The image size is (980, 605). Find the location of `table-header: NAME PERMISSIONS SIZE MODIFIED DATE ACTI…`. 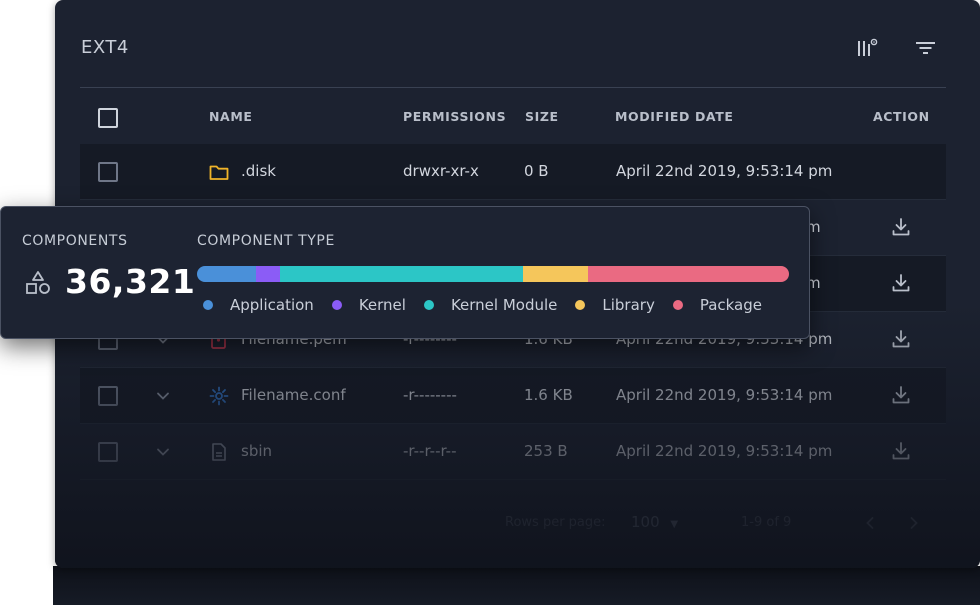

table-header: NAME PERMISSIONS SIZE MODIFIED DATE ACTI… is located at coordinates (513, 116).